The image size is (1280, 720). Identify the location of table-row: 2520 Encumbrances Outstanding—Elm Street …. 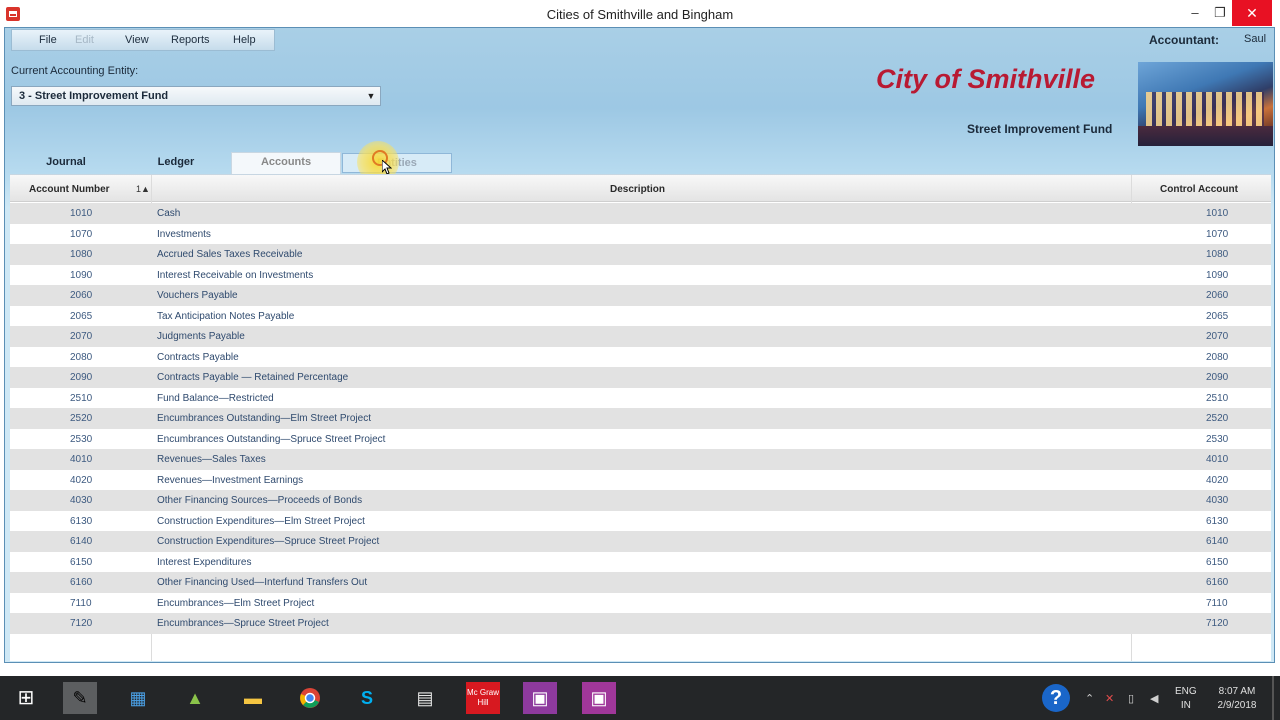
(640, 418).